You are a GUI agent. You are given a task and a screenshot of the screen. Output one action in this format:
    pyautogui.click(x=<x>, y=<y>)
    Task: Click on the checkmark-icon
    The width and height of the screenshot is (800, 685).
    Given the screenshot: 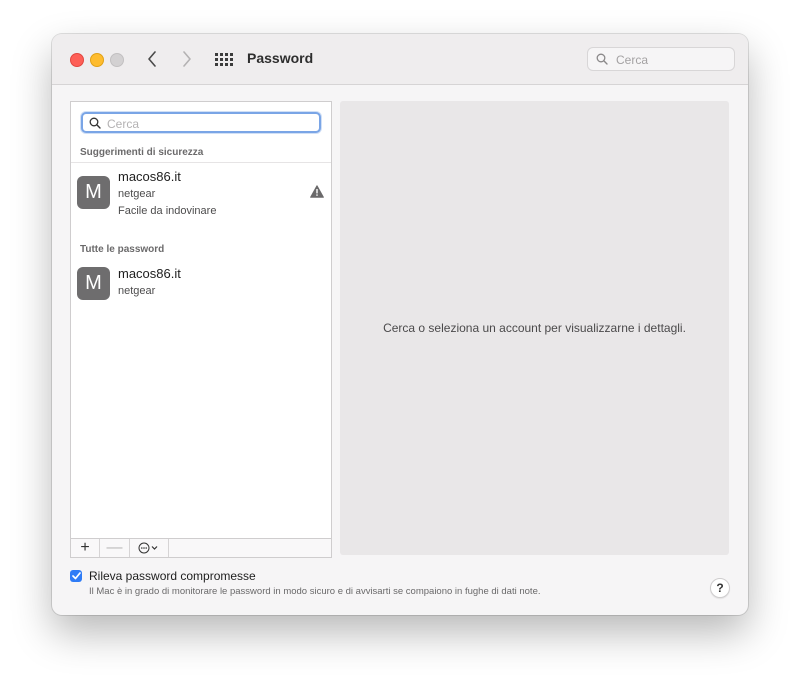 What is the action you would take?
    pyautogui.click(x=76, y=576)
    